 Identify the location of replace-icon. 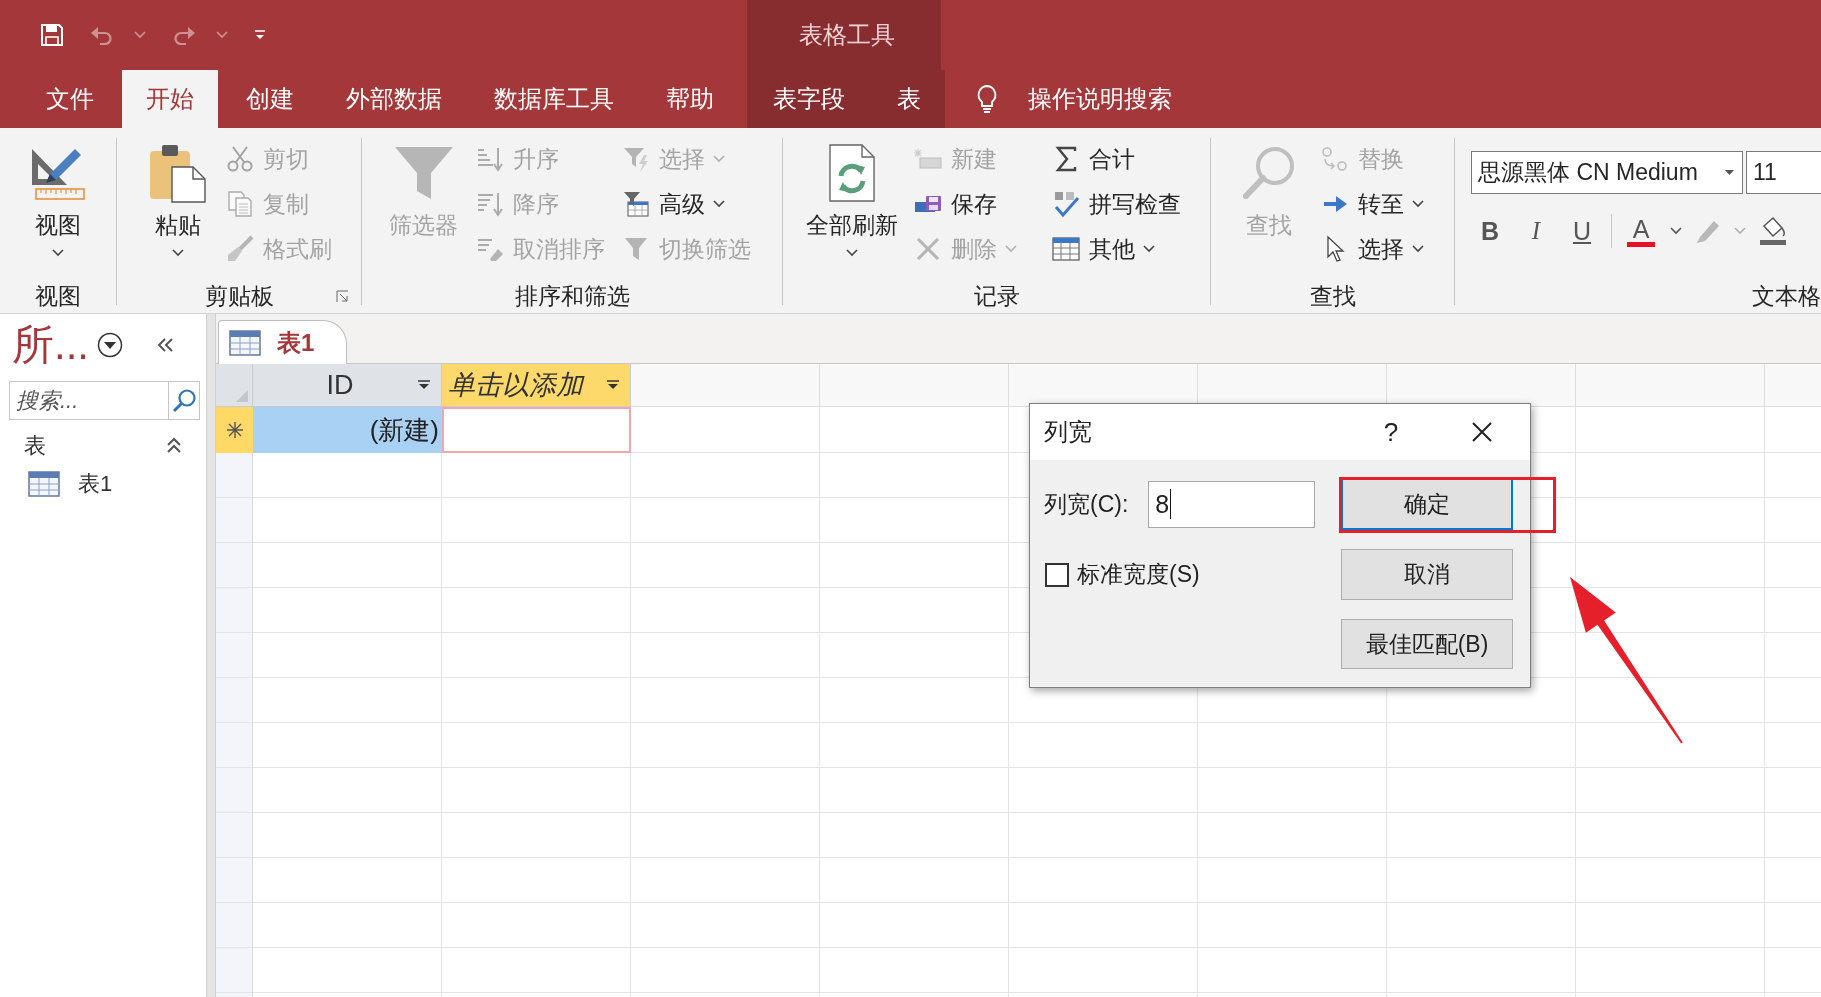
(1335, 159).